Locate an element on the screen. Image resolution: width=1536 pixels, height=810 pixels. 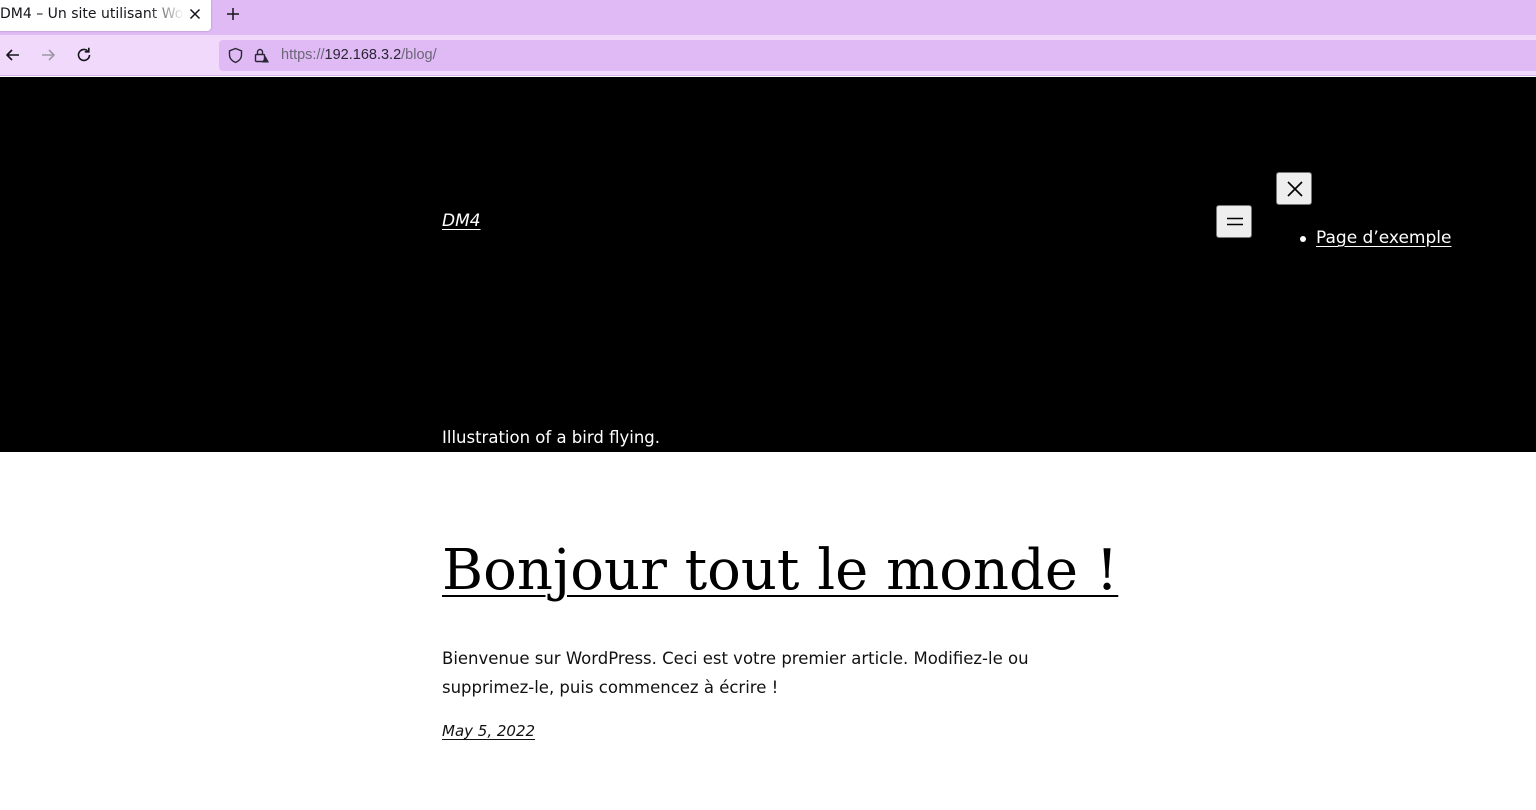
primary-navigation: Page d’exemple is located at coordinates (1374, 238).